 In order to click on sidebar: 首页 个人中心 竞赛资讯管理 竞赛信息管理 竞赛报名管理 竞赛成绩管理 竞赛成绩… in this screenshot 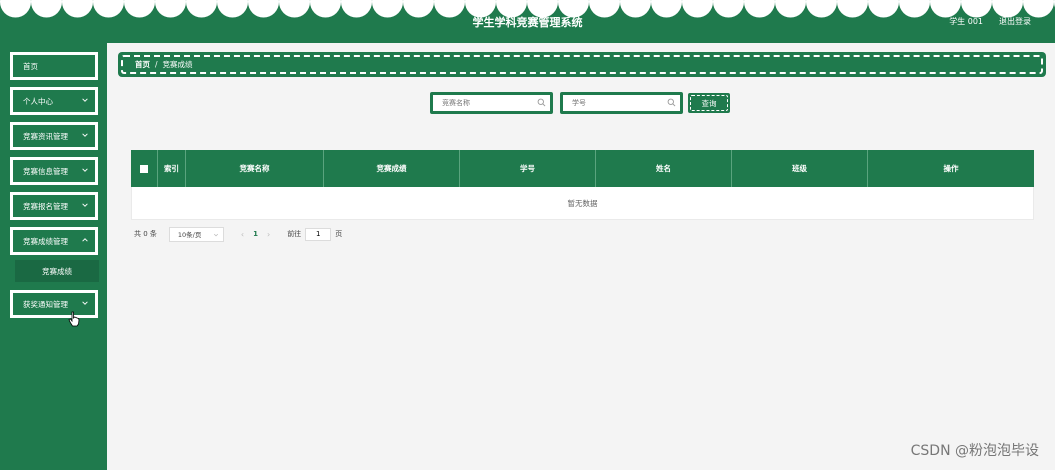, I will do `click(53, 256)`.